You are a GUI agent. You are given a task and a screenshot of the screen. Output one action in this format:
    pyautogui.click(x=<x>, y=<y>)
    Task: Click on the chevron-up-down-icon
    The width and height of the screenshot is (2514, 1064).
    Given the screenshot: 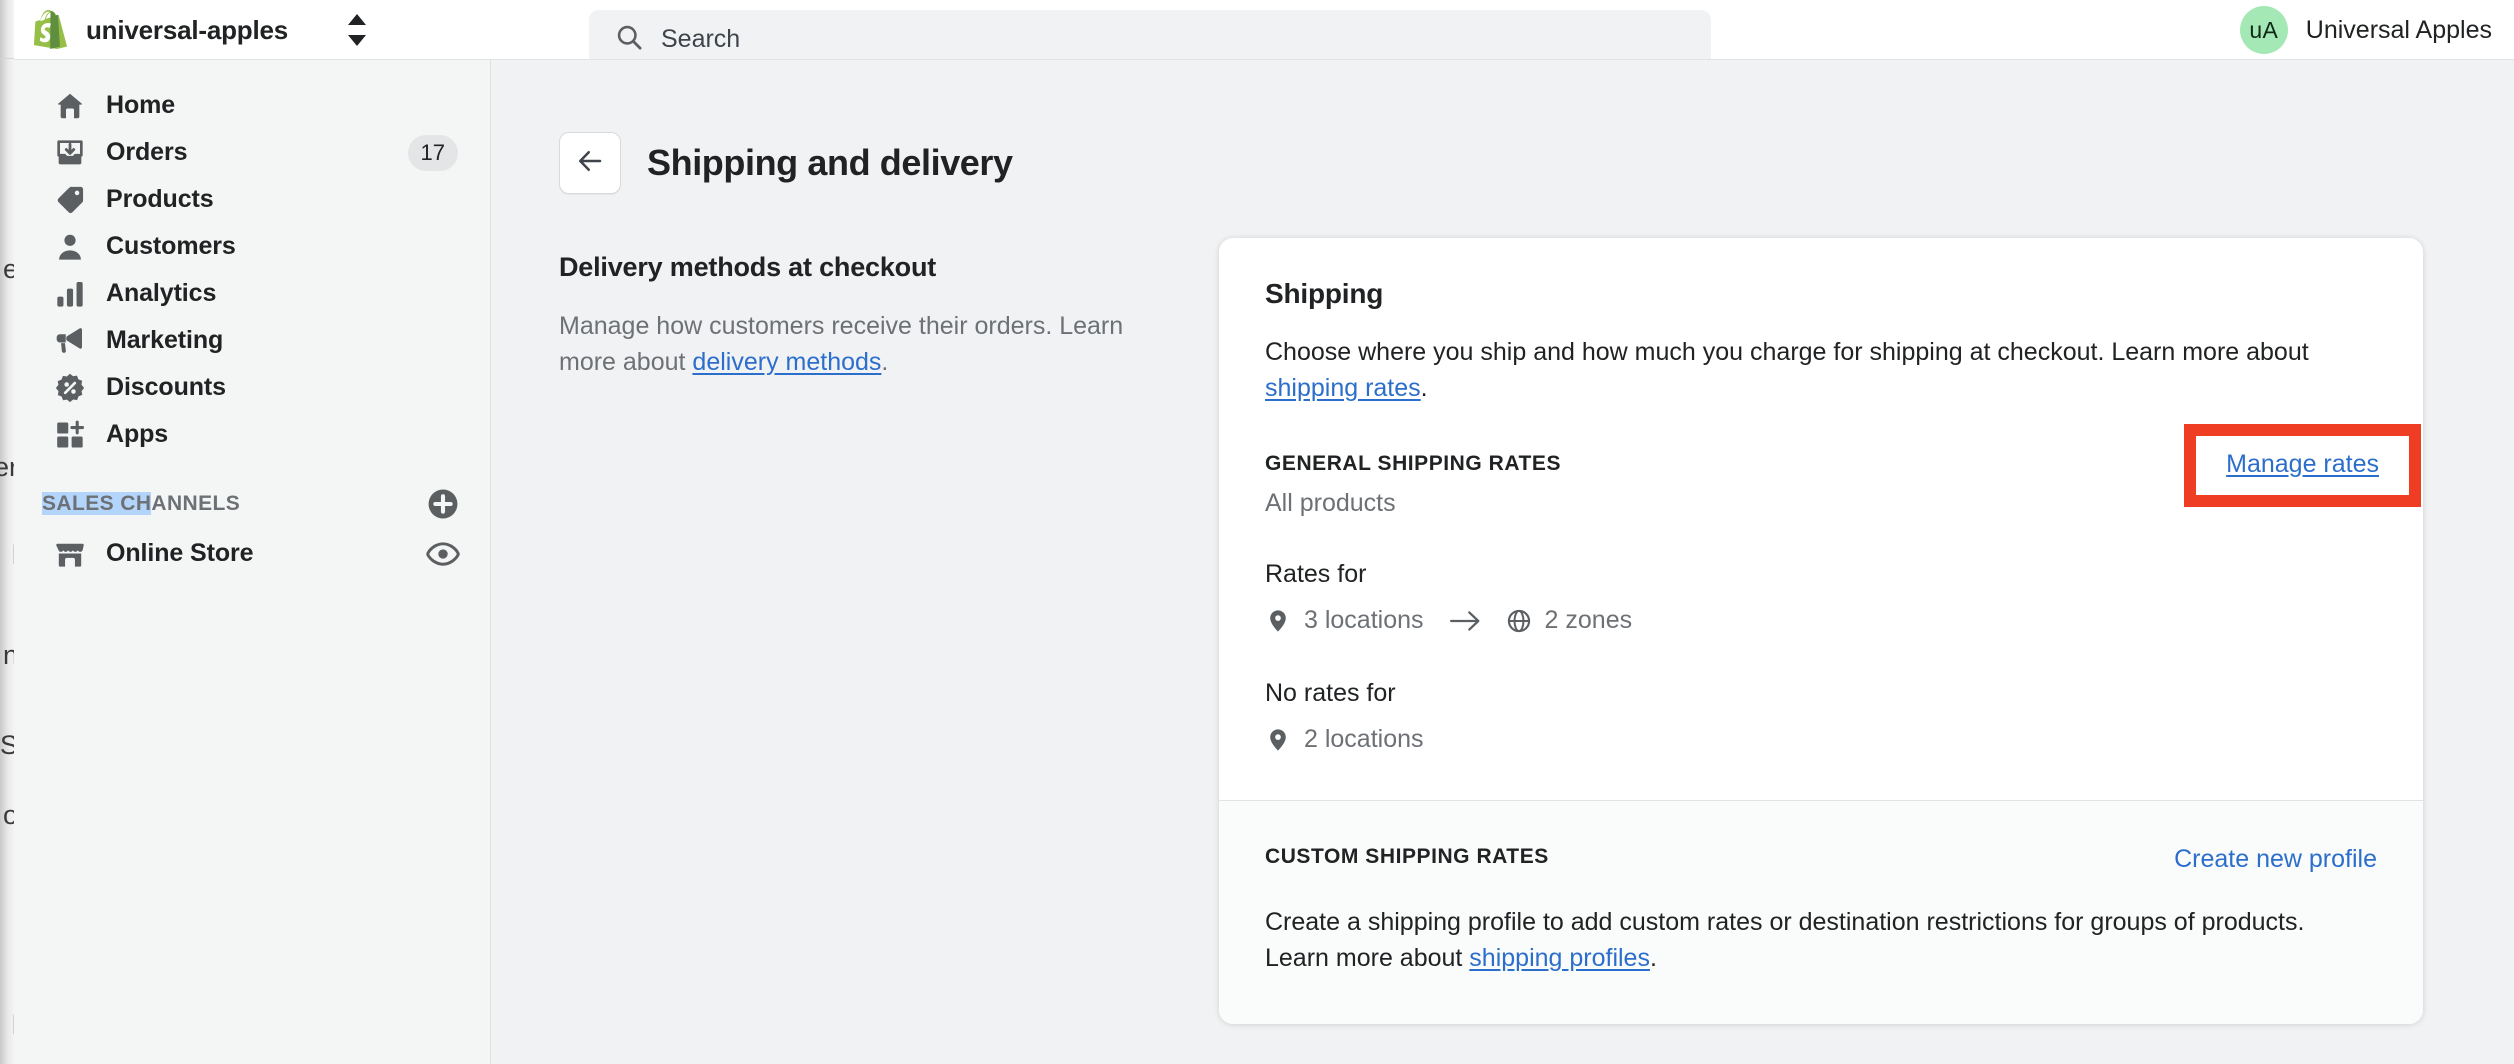 What is the action you would take?
    pyautogui.click(x=357, y=30)
    